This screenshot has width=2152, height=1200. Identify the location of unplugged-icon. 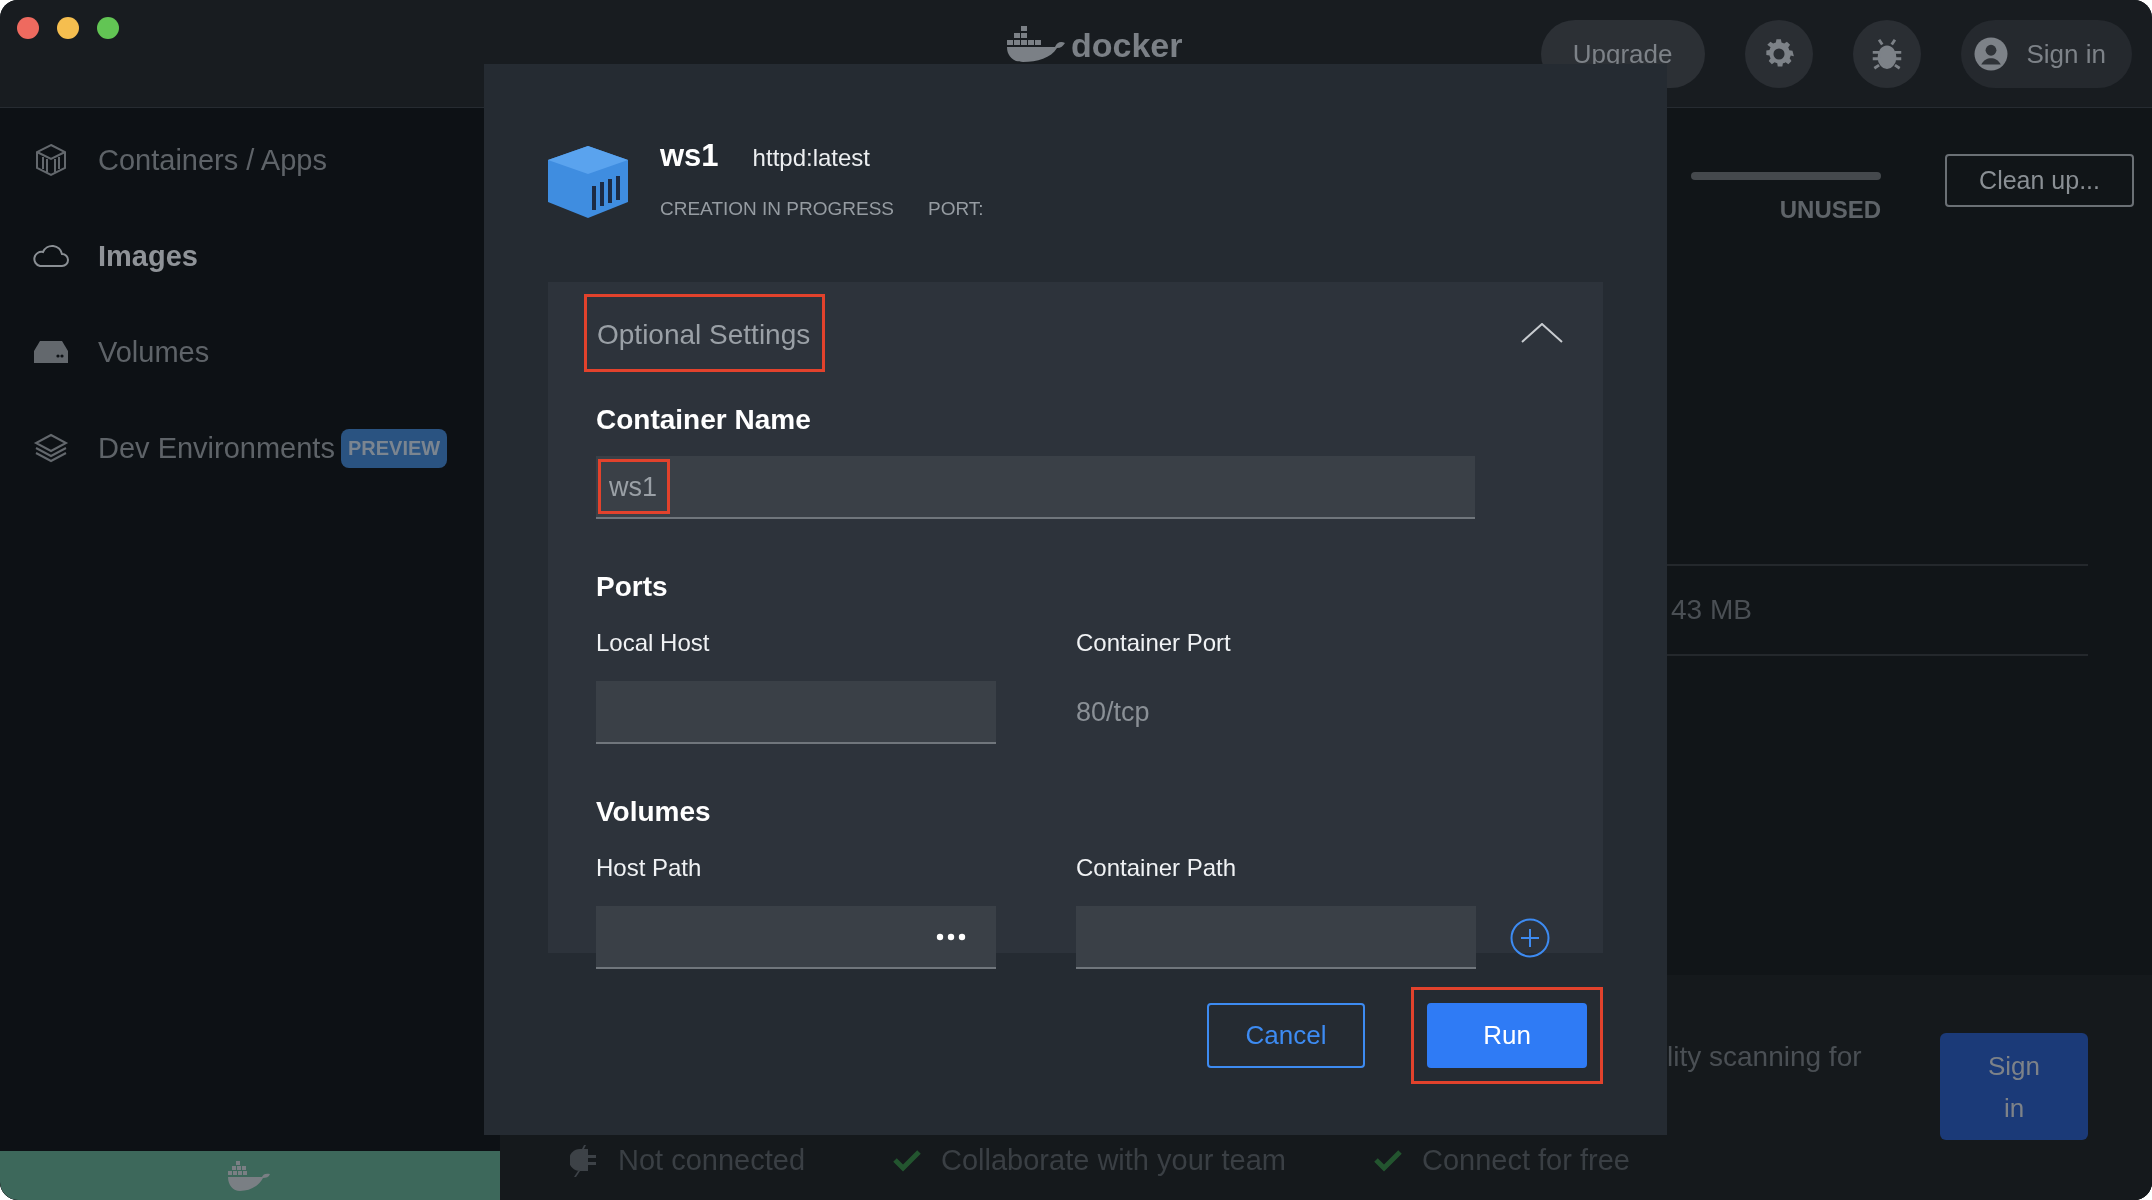
(584, 1160).